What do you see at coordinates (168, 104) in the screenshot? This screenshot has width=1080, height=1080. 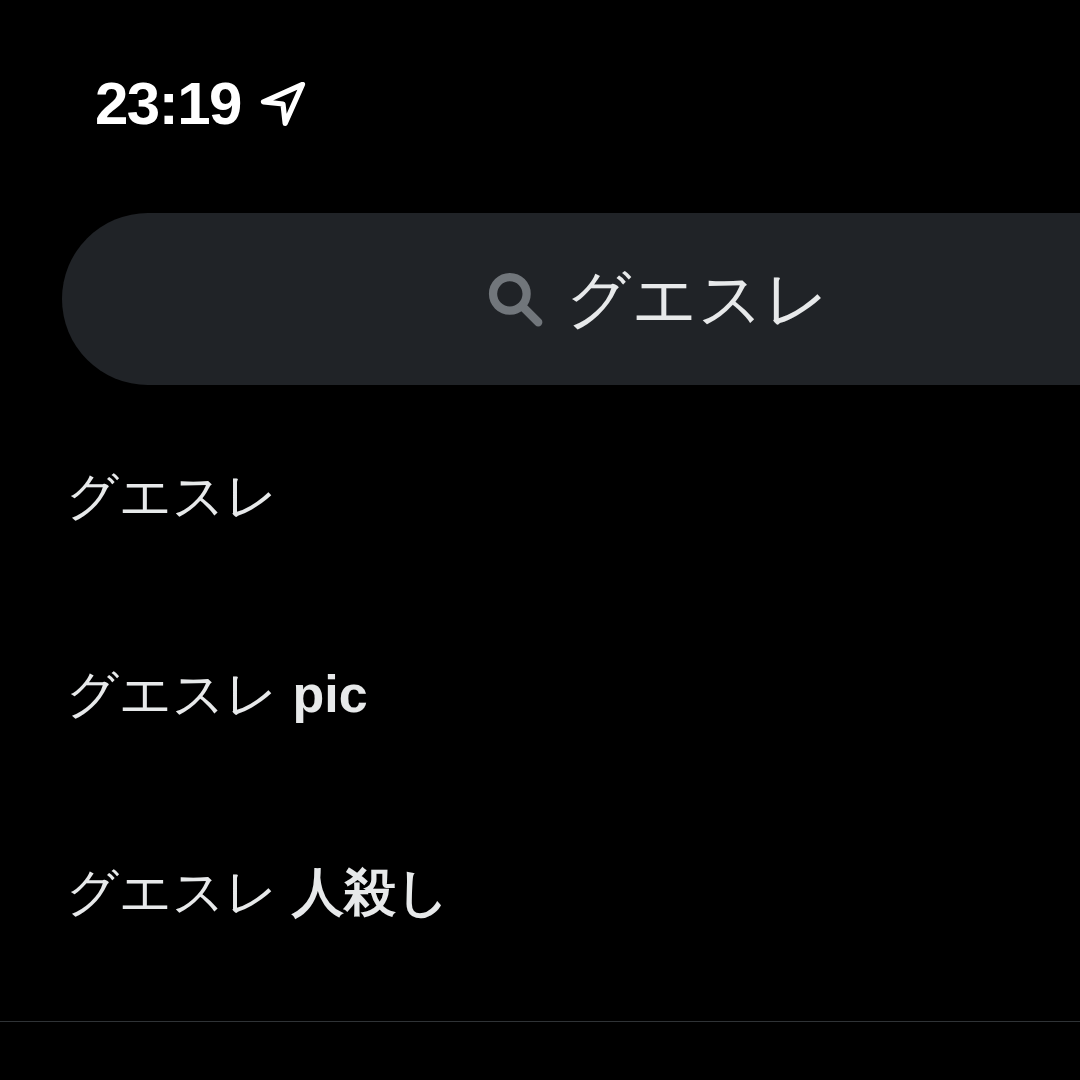 I see `status-time: 23:19` at bounding box center [168, 104].